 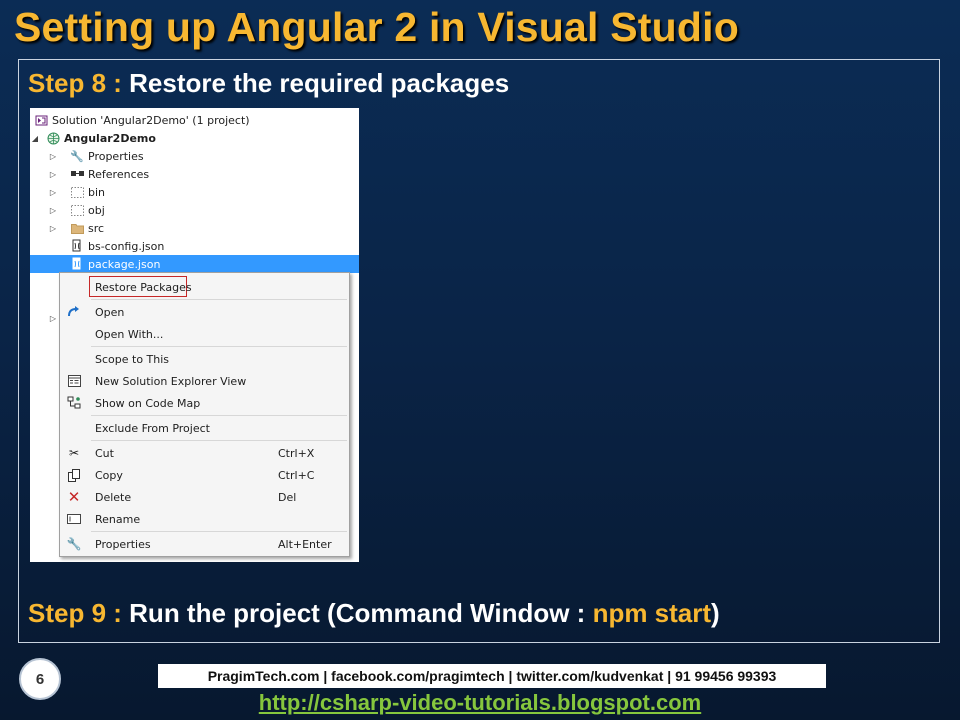 I want to click on tree-item-src: ▷ src, so click(x=194, y=228).